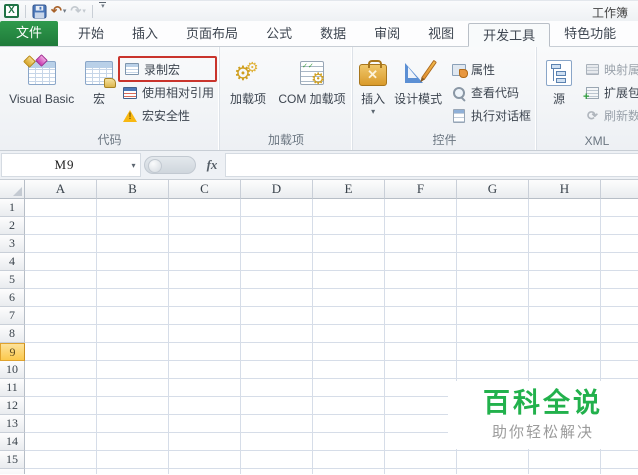 This screenshot has height=475, width=638. I want to click on column-header-H: H, so click(565, 189).